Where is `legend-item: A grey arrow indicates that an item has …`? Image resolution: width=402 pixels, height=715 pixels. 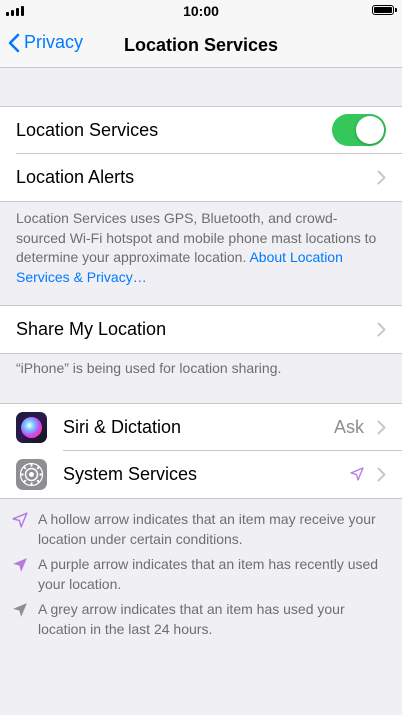 legend-item: A grey arrow indicates that an item has … is located at coordinates (202, 619).